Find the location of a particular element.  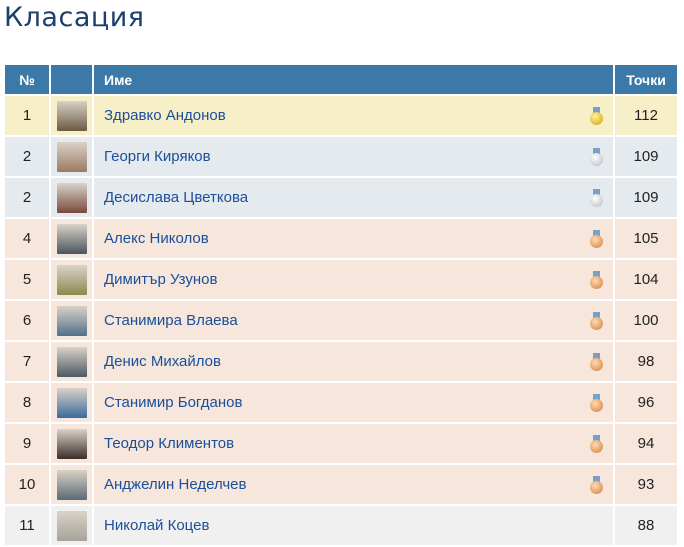

rank-cell: 10 is located at coordinates (27, 484).